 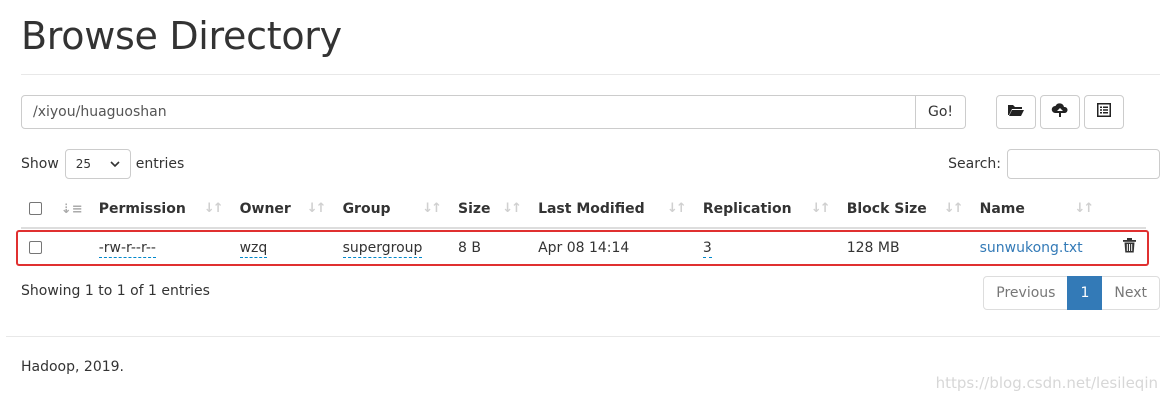 I want to click on header-actions, so click(x=1124, y=209).